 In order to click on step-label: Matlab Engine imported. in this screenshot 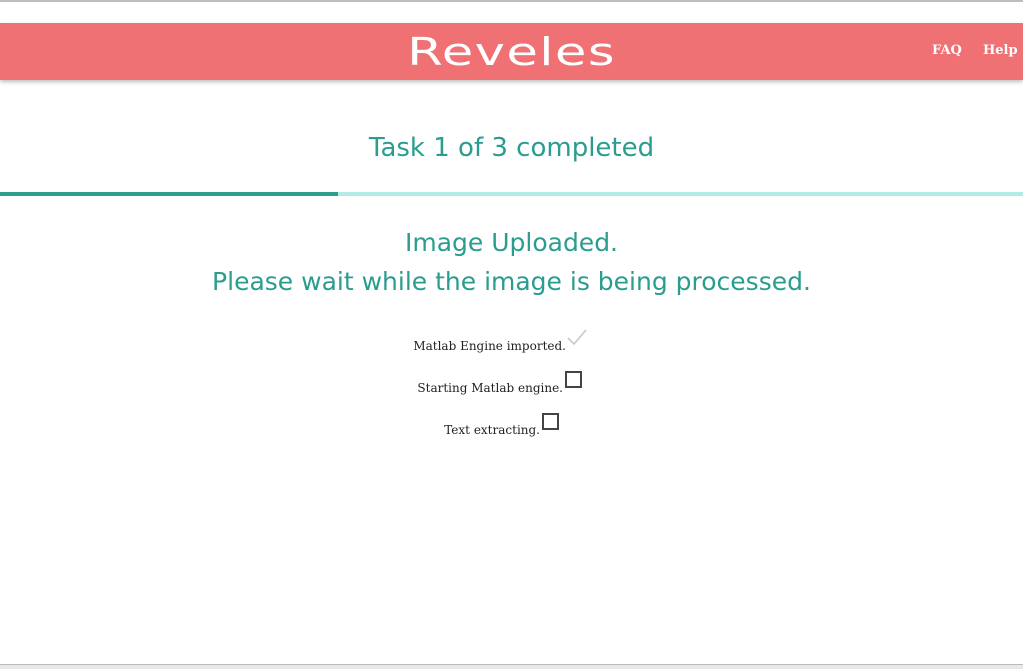, I will do `click(489, 346)`.